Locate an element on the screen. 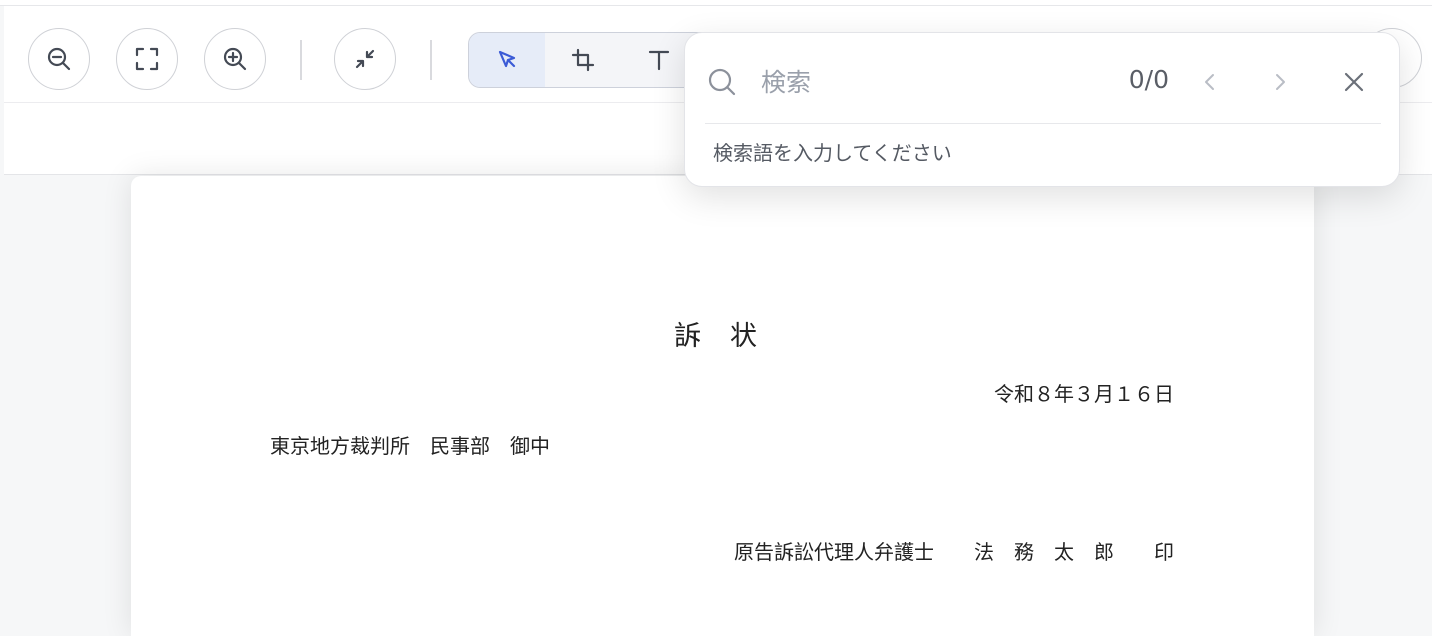 The image size is (1432, 636). chevron-left-icon is located at coordinates (1209, 82).